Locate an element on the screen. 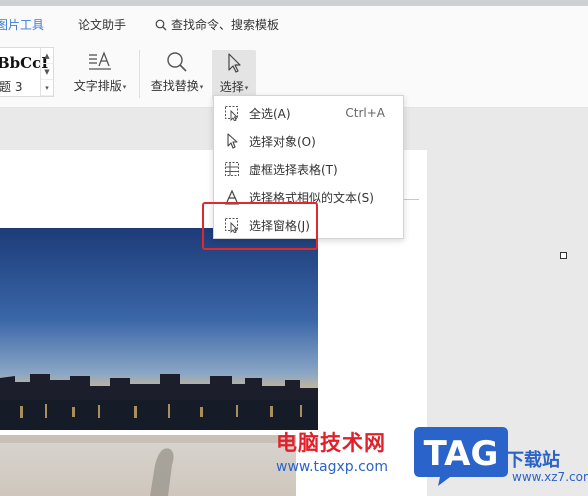 The image size is (588, 496). tag-logo-text: TAG is located at coordinates (461, 454).